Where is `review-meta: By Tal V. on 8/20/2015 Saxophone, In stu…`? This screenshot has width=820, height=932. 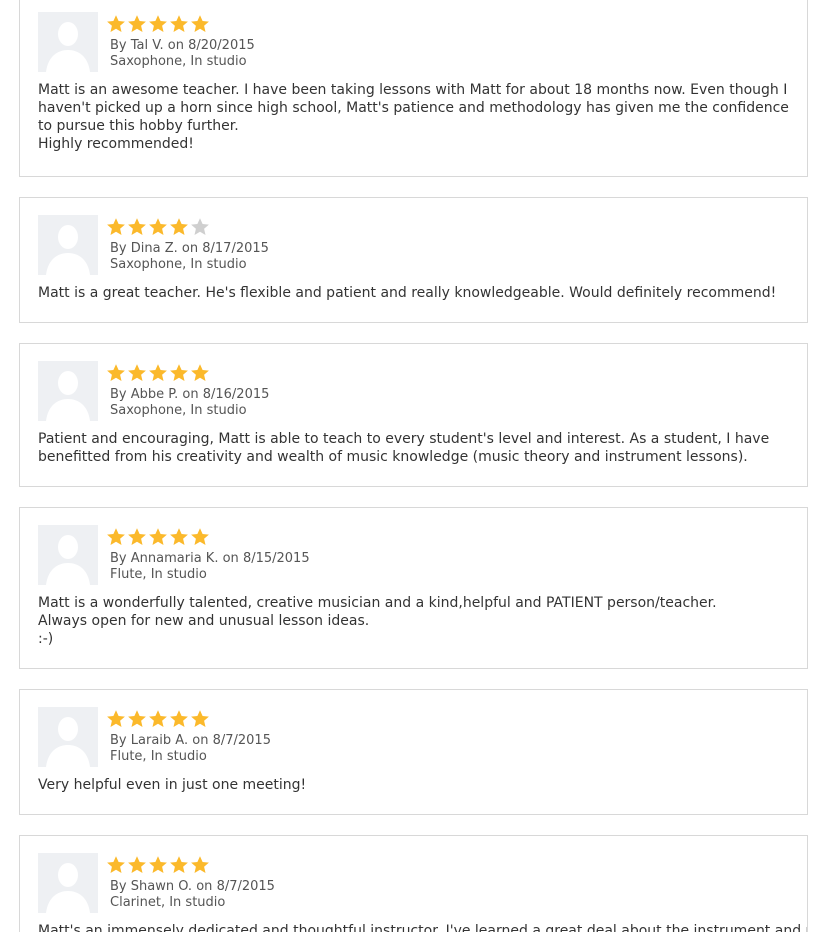
review-meta: By Tal V. on 8/20/2015 Saxophone, In stu… is located at coordinates (182, 54).